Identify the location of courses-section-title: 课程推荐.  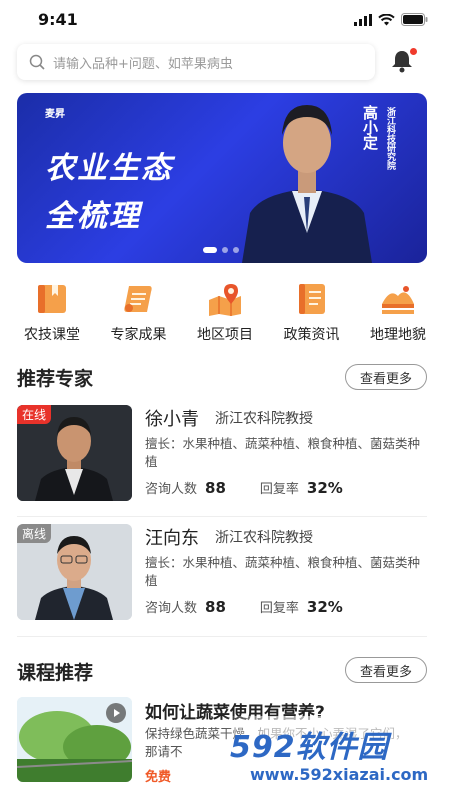
(55, 673).